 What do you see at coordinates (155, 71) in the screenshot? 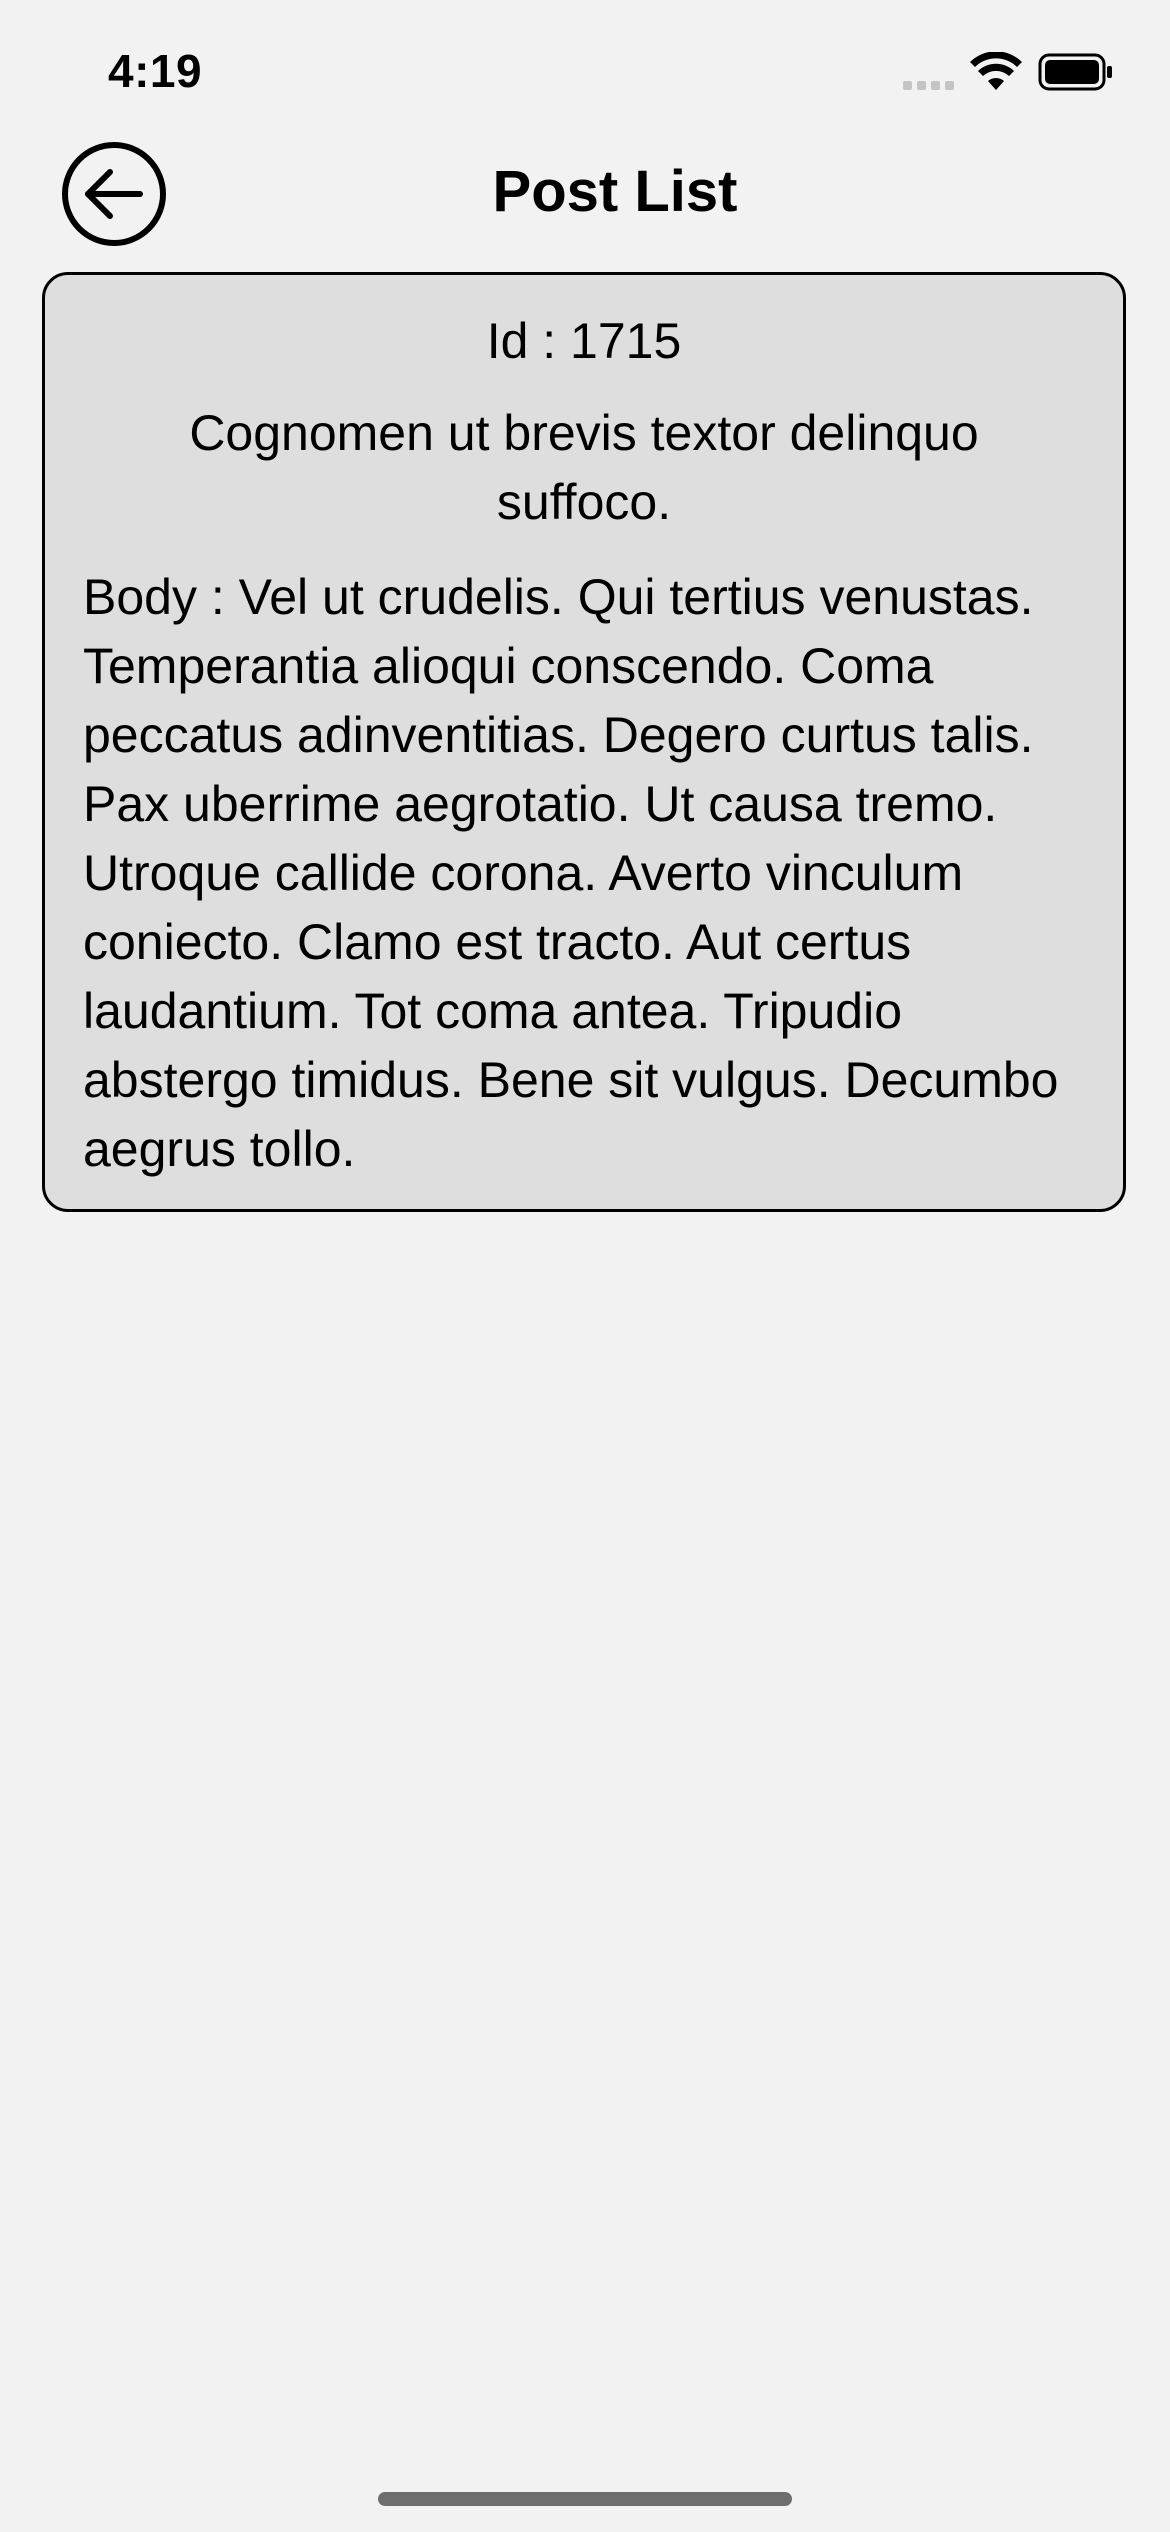
I see `status-time: 4:19` at bounding box center [155, 71].